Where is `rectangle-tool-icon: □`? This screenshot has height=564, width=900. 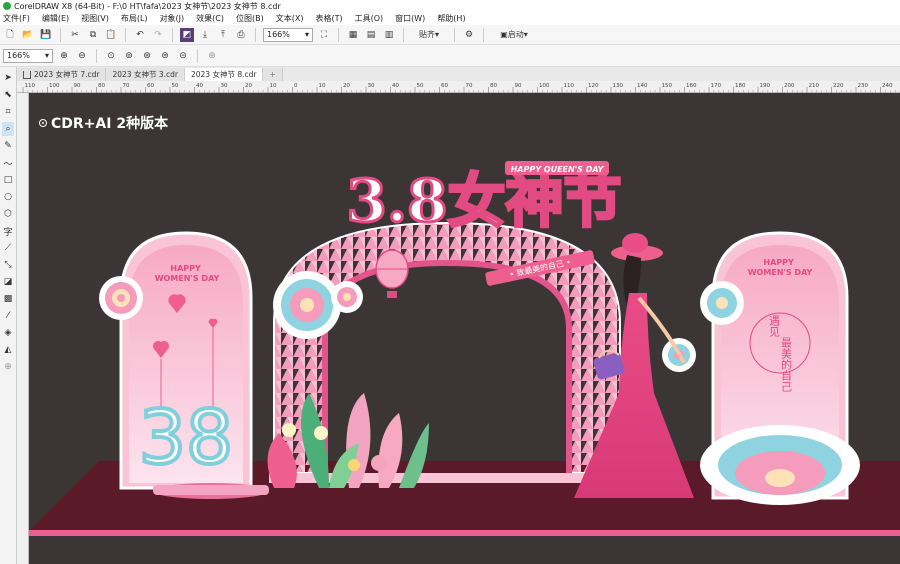
rectangle-tool-icon: □ is located at coordinates (8, 180).